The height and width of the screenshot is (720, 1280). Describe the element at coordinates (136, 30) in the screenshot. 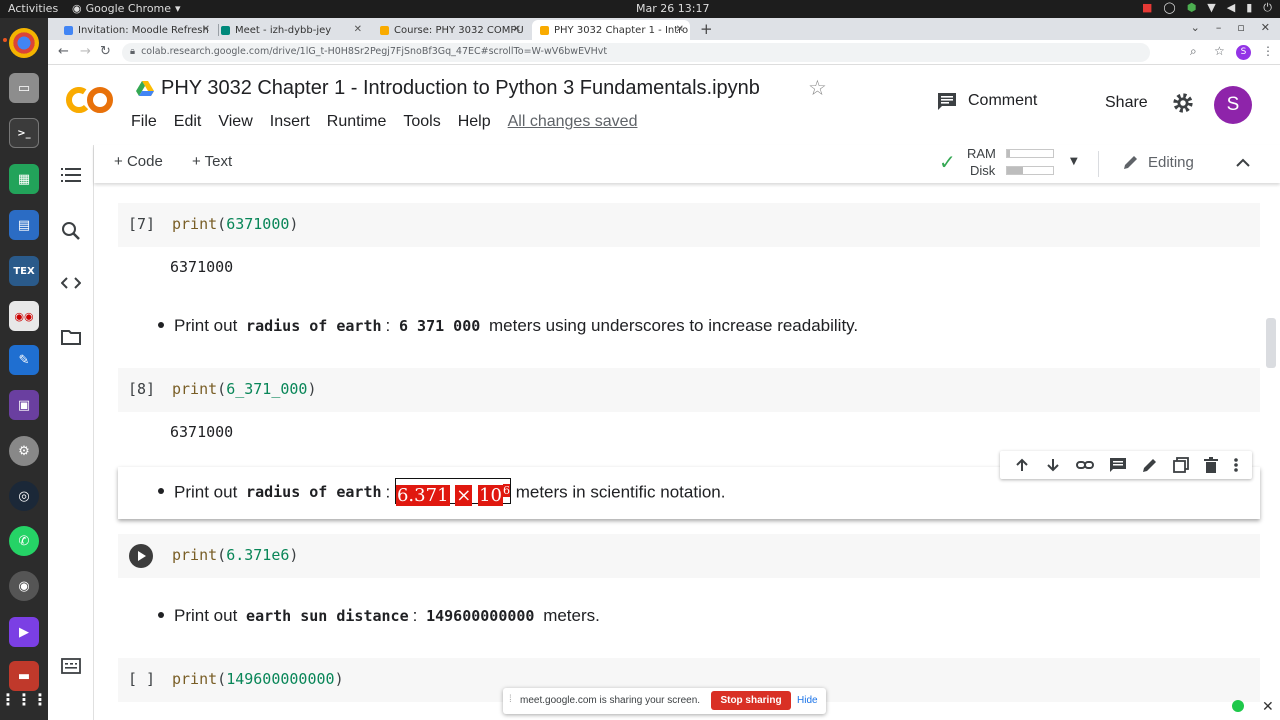

I see `tab-moodle-invitation: Invitation: Moodle Refresh ✕` at that location.